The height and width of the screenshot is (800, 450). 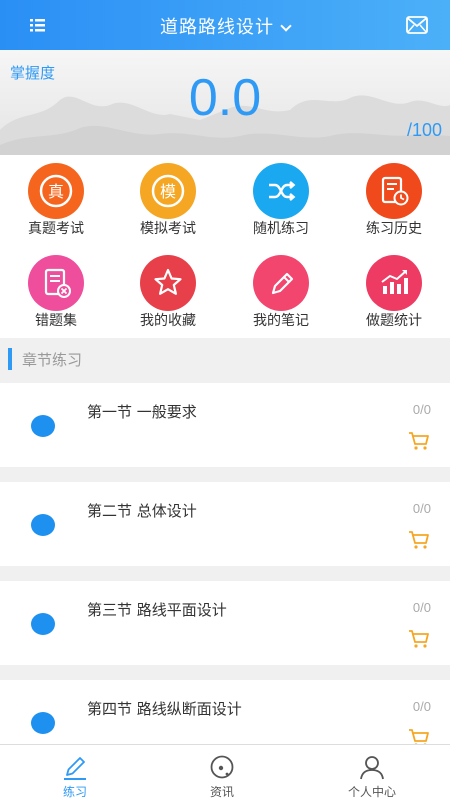 I want to click on practice-history-button: 练习历史, so click(x=394, y=200).